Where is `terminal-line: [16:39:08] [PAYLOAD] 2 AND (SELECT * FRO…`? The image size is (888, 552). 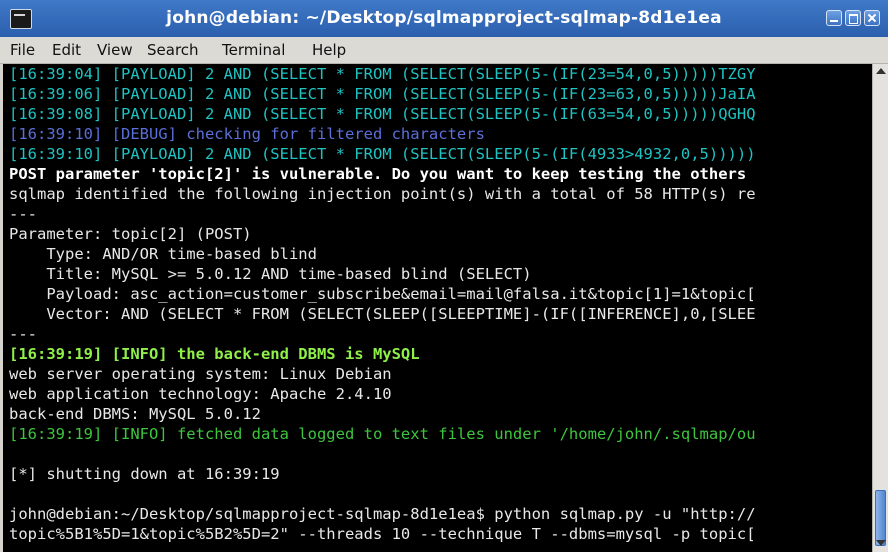 terminal-line: [16:39:08] [PAYLOAD] 2 AND (SELECT * FRO… is located at coordinates (382, 114).